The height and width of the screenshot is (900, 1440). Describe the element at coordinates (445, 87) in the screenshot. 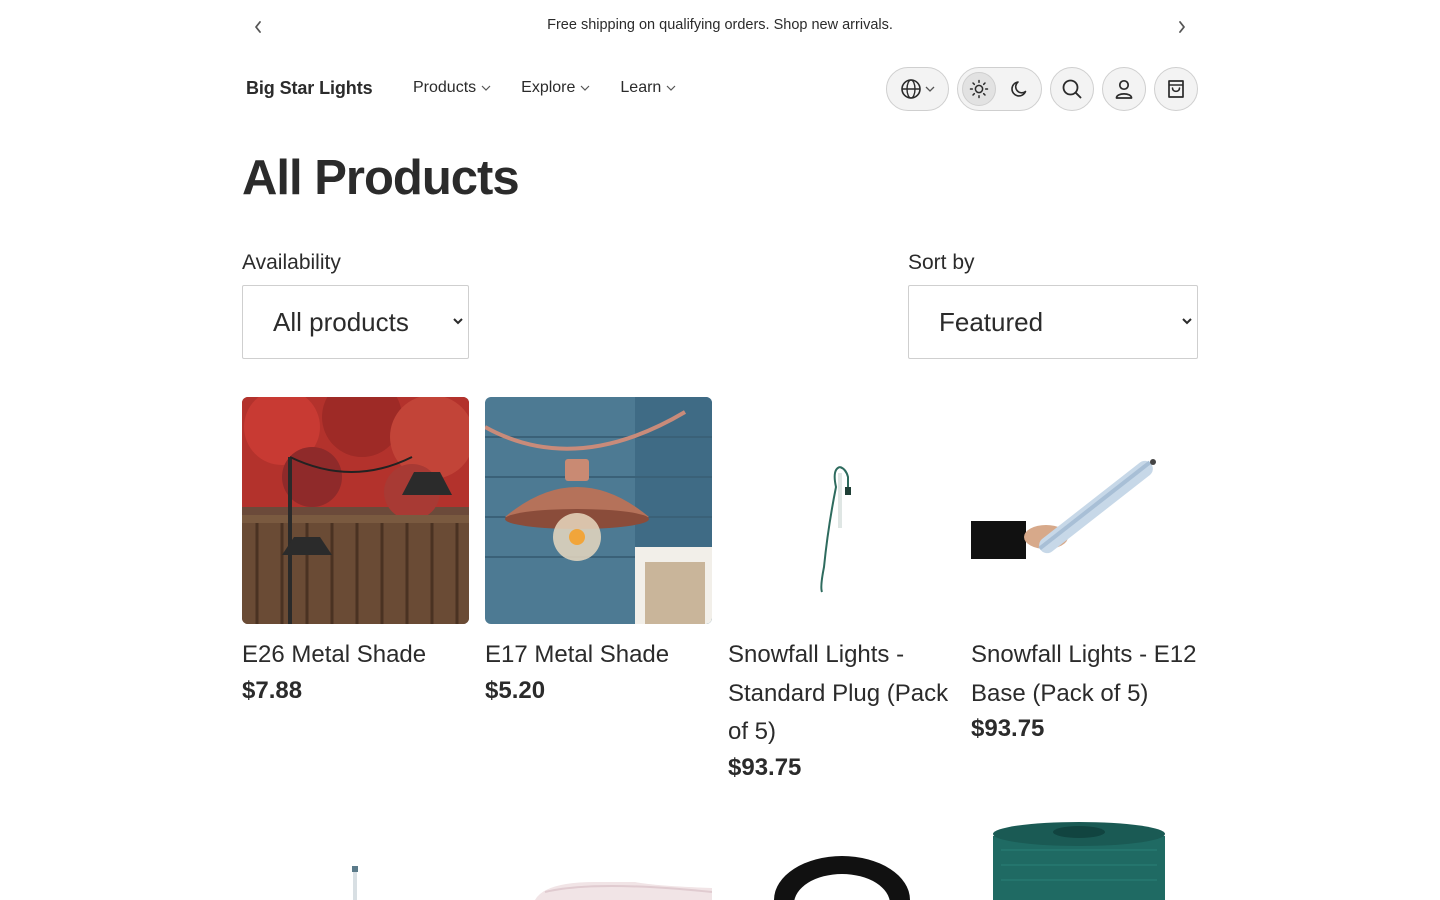

I see `nav-products-label: Products` at that location.